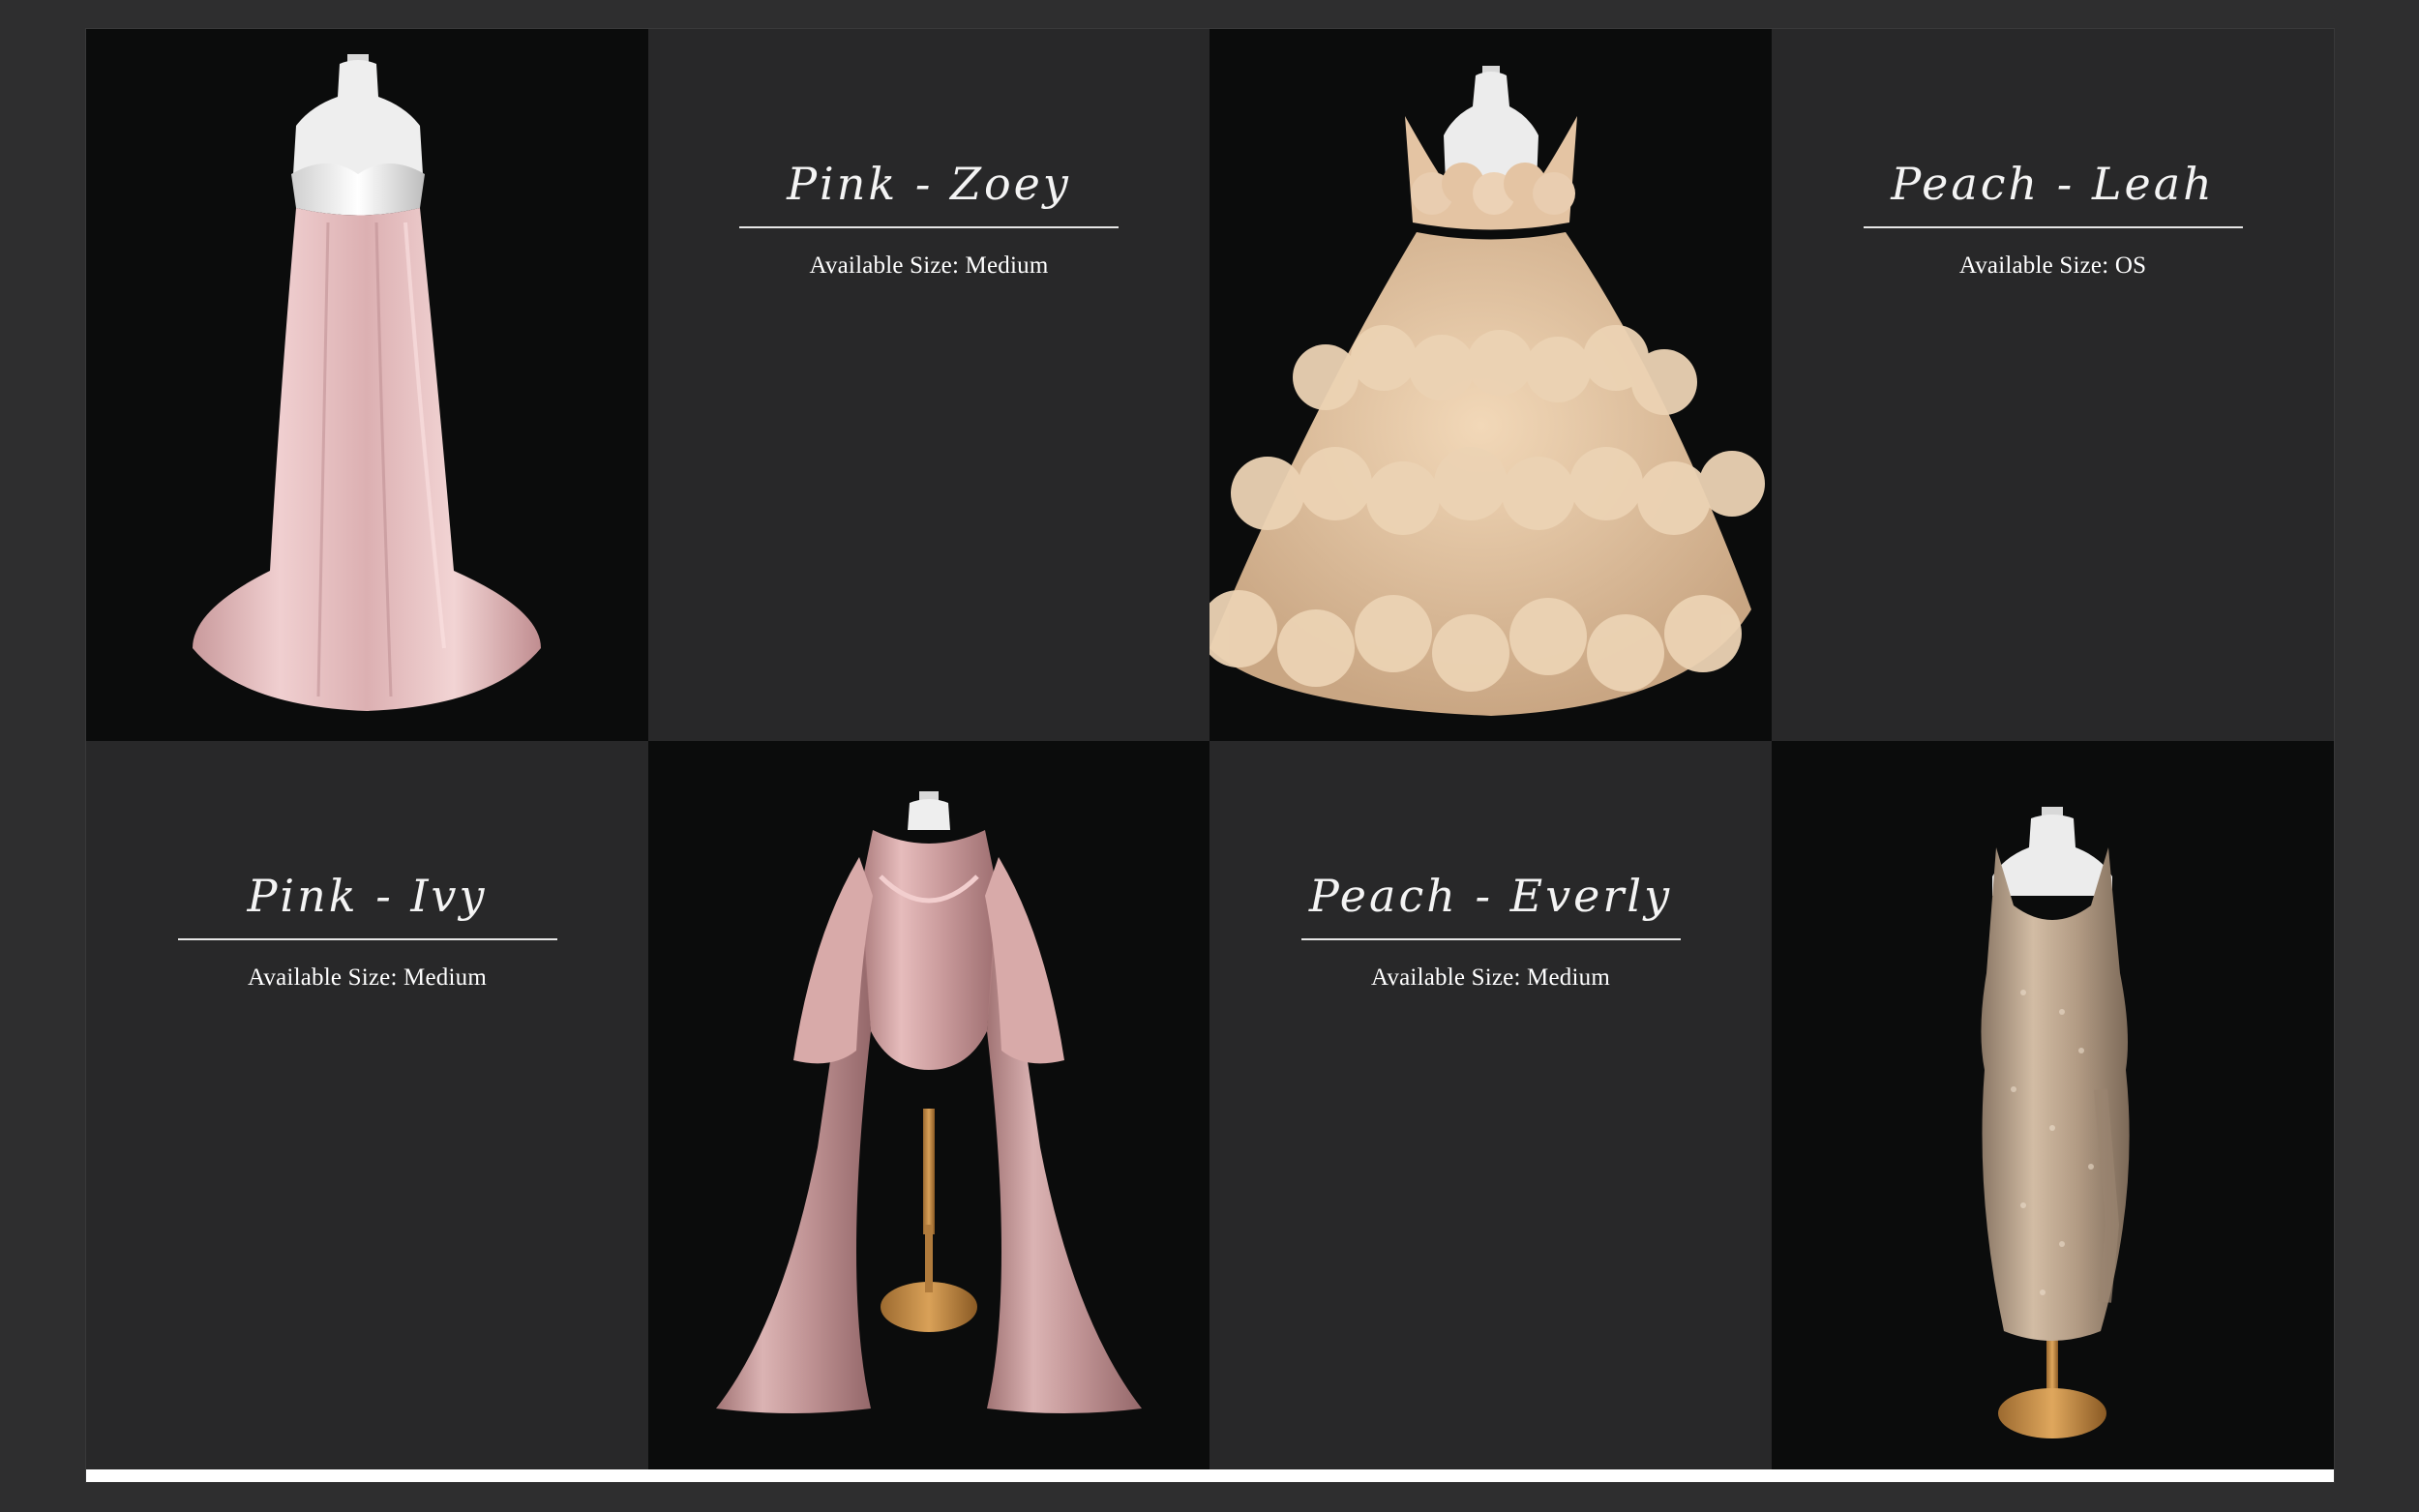 The height and width of the screenshot is (1512, 2419). I want to click on product-photo-pink-ivy, so click(929, 1105).